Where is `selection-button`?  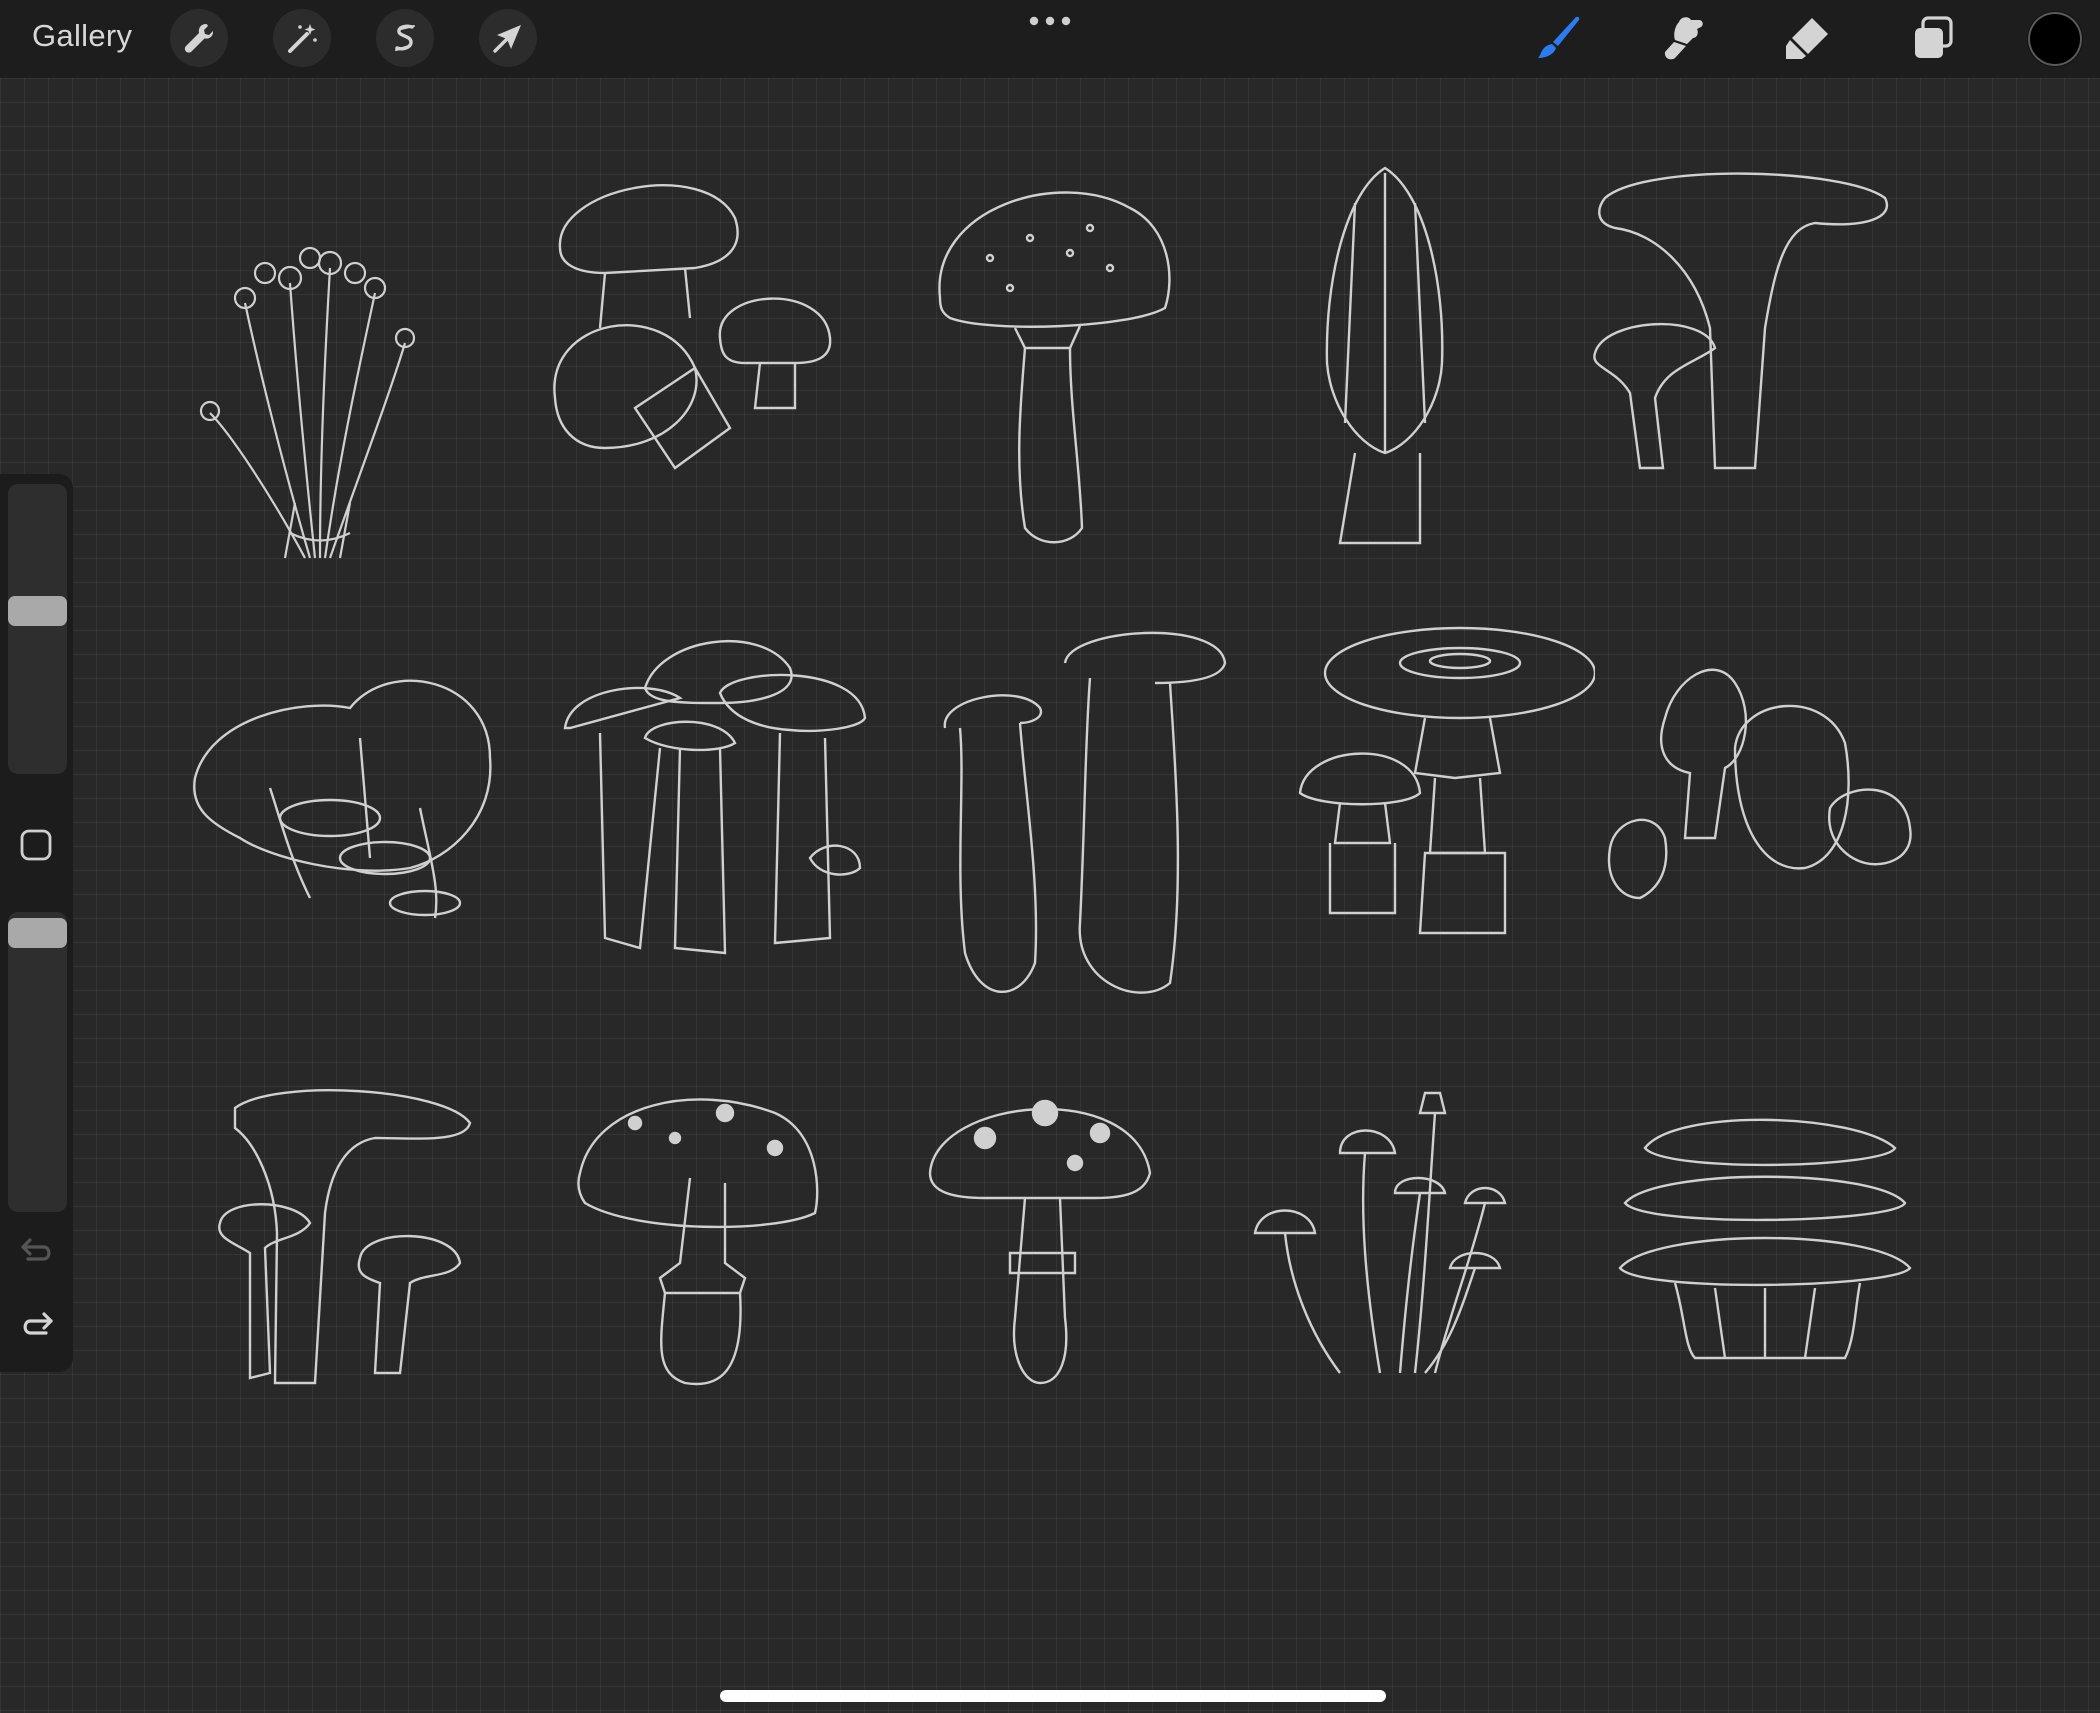 selection-button is located at coordinates (405, 38).